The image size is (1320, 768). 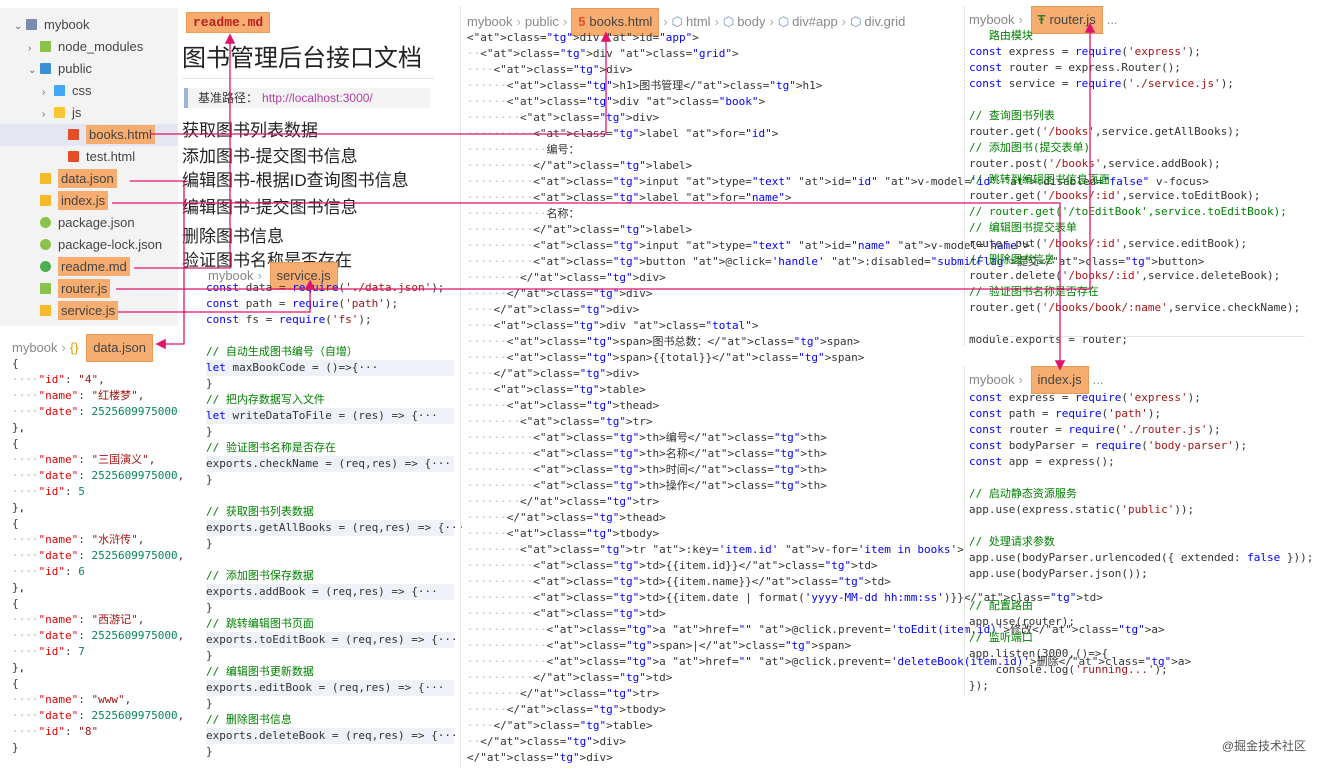 What do you see at coordinates (1075, 67) in the screenshot?
I see `code-line: const router = express.Router();` at bounding box center [1075, 67].